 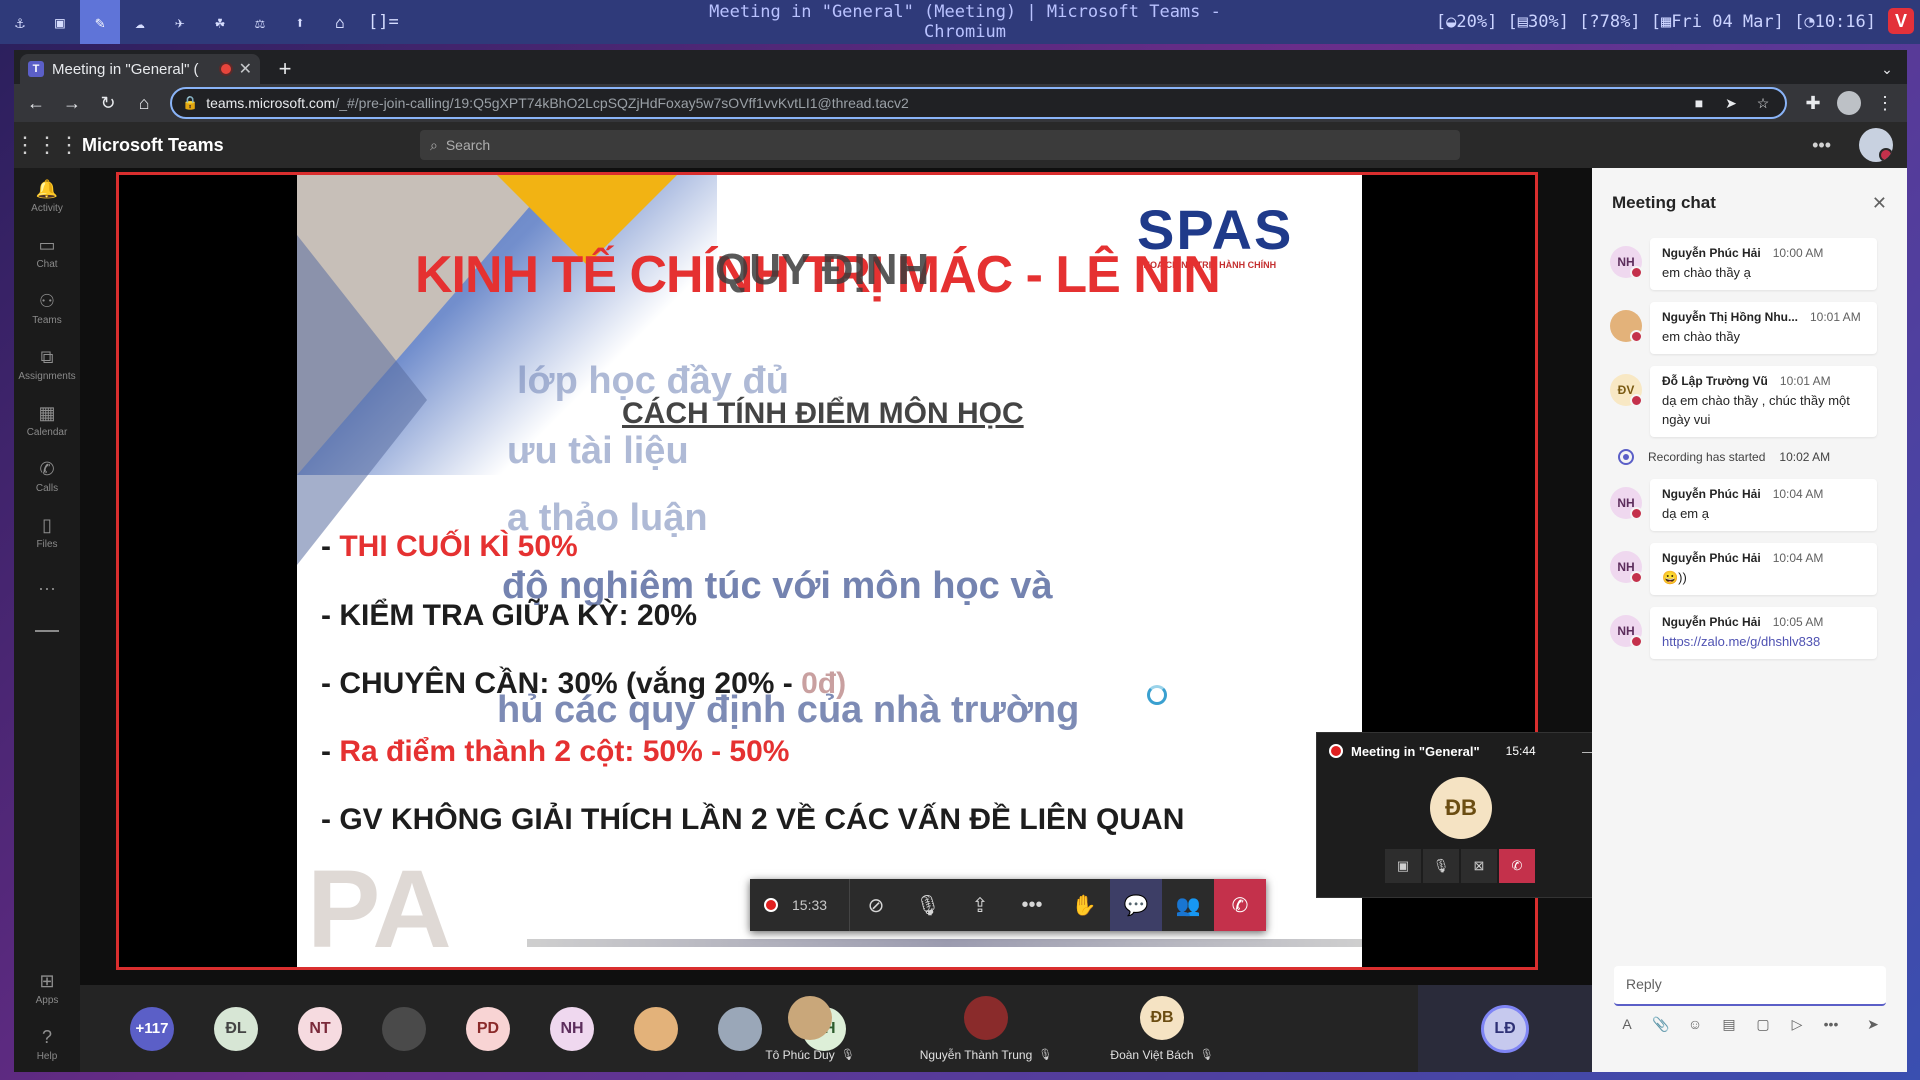 What do you see at coordinates (1685, 513) in the screenshot?
I see `message-text: dạ em ạ` at bounding box center [1685, 513].